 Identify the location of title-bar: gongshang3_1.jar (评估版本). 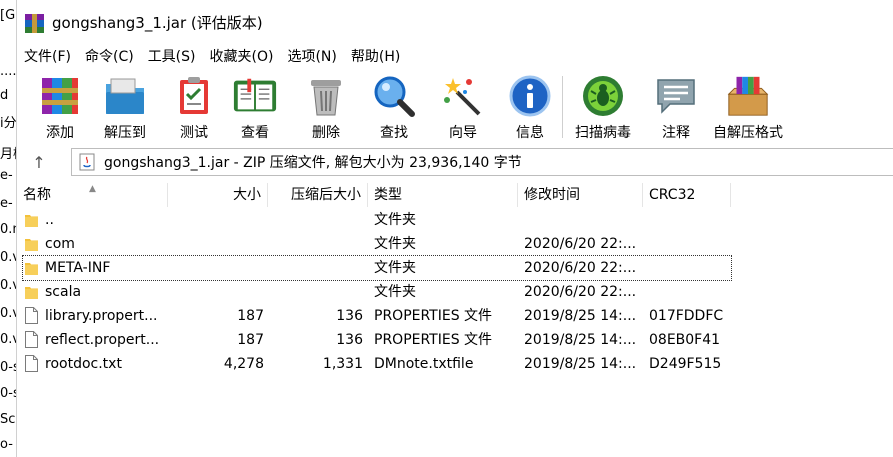
(455, 23).